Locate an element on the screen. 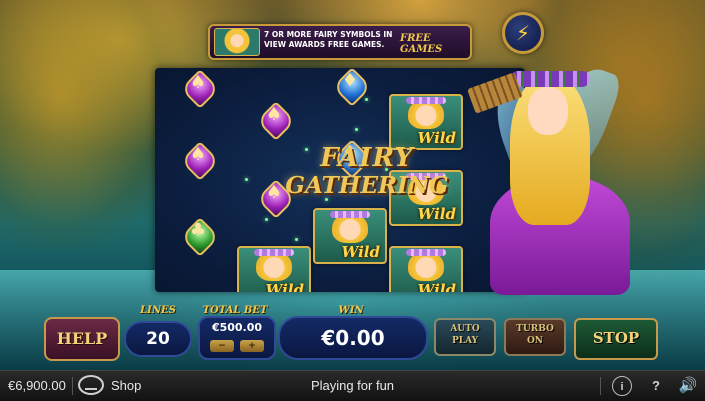 The width and height of the screenshot is (705, 401). total-bet-label: TOTAL BET is located at coordinates (235, 310).